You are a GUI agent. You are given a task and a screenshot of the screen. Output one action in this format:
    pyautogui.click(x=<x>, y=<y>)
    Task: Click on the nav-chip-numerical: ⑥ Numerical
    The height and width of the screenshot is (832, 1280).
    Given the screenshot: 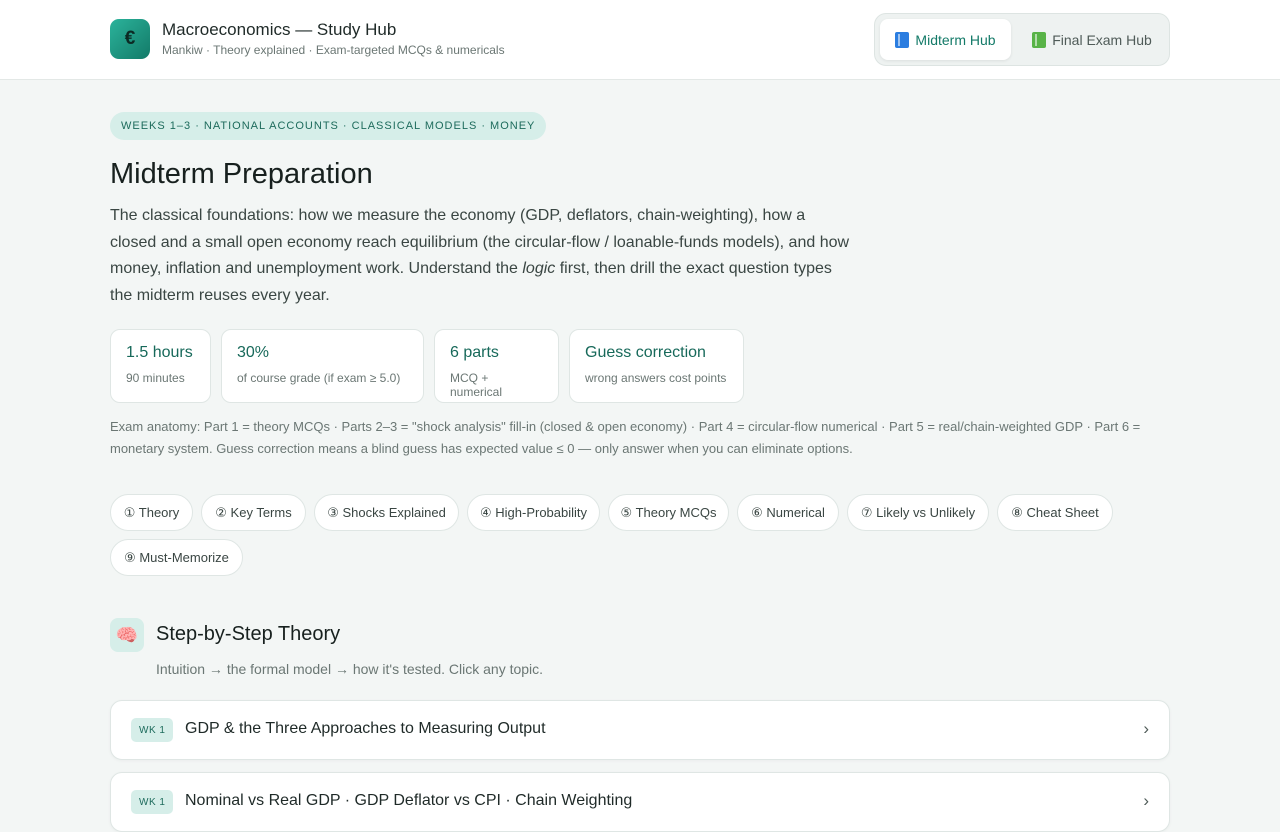 What is the action you would take?
    pyautogui.click(x=788, y=512)
    